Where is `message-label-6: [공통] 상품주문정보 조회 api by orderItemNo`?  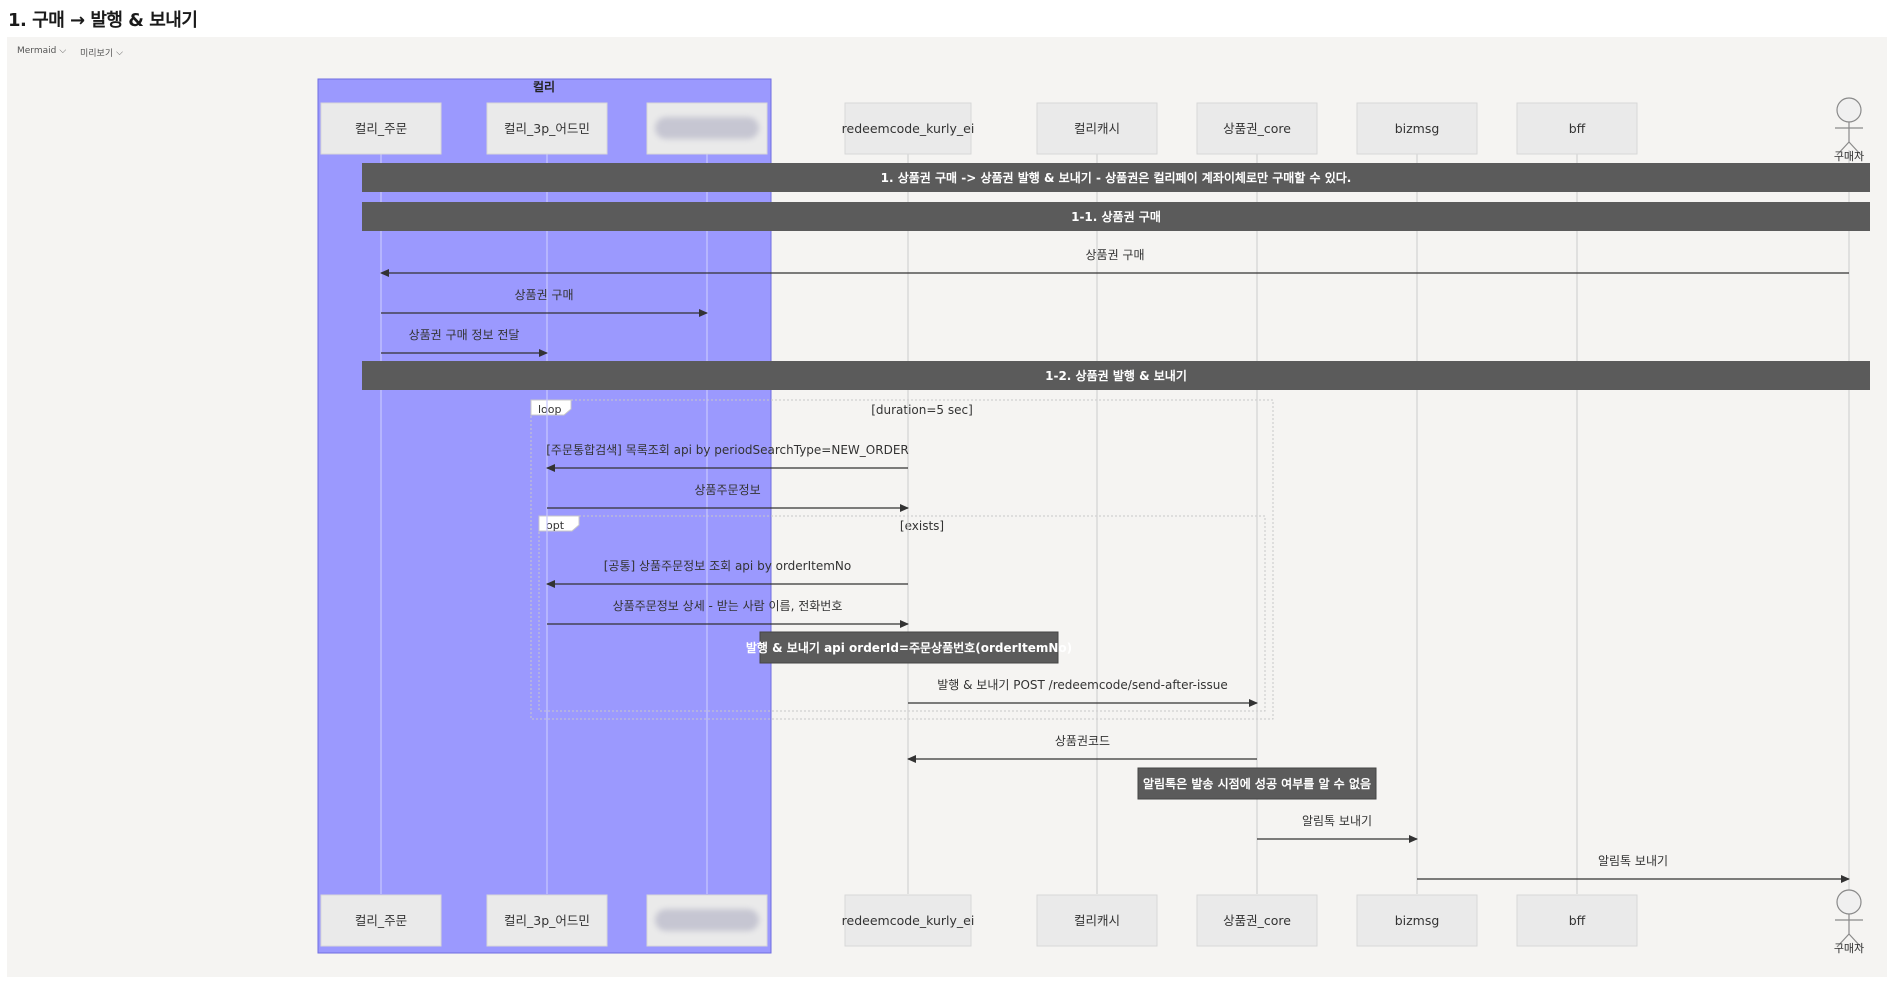 message-label-6: [공통] 상품주문정보 조회 api by orderItemNo is located at coordinates (728, 566).